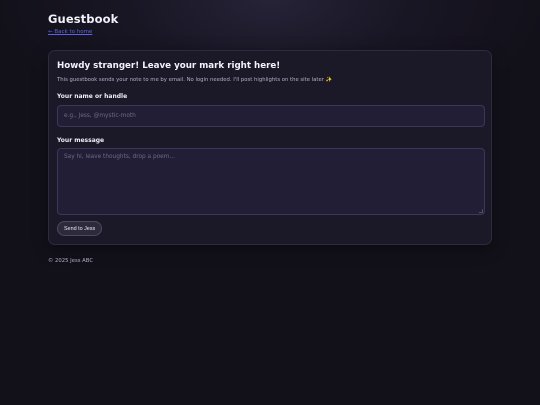 This screenshot has width=540, height=405. I want to click on message-label: Your message, so click(81, 140).